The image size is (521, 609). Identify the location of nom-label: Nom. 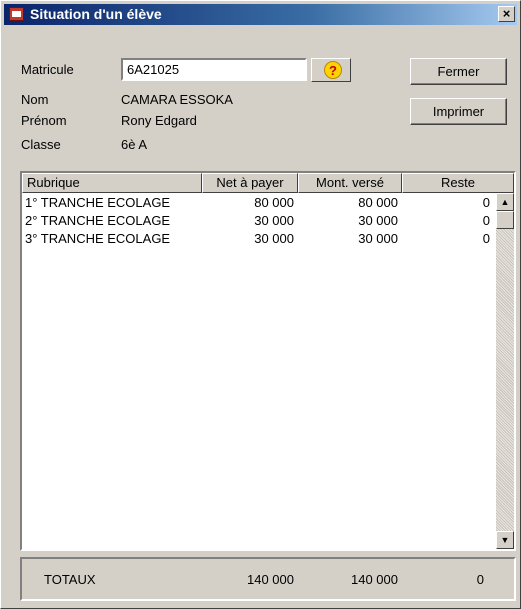
(35, 99).